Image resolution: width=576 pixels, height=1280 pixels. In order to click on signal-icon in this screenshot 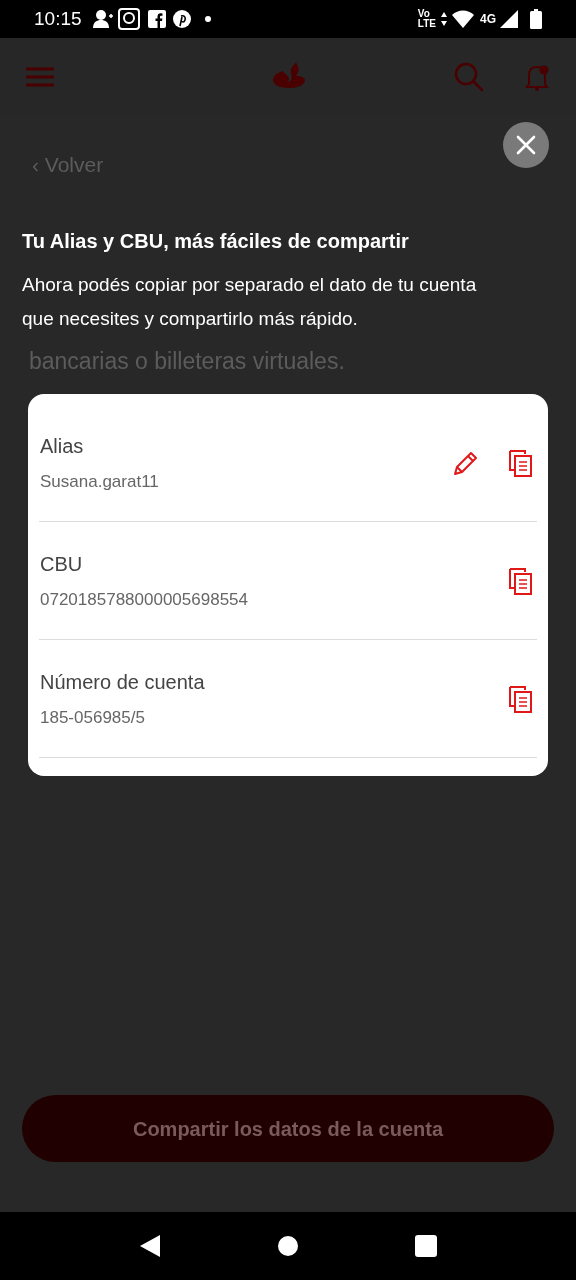, I will do `click(509, 19)`.